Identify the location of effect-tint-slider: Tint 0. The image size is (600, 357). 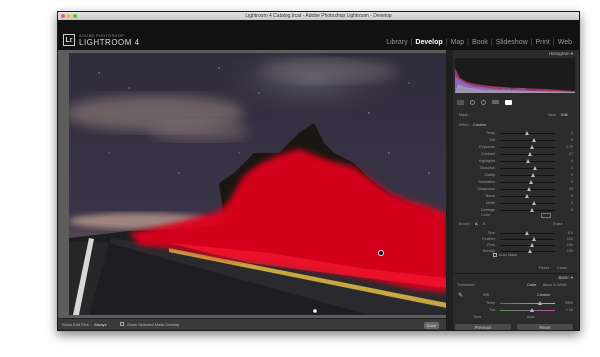
(515, 140).